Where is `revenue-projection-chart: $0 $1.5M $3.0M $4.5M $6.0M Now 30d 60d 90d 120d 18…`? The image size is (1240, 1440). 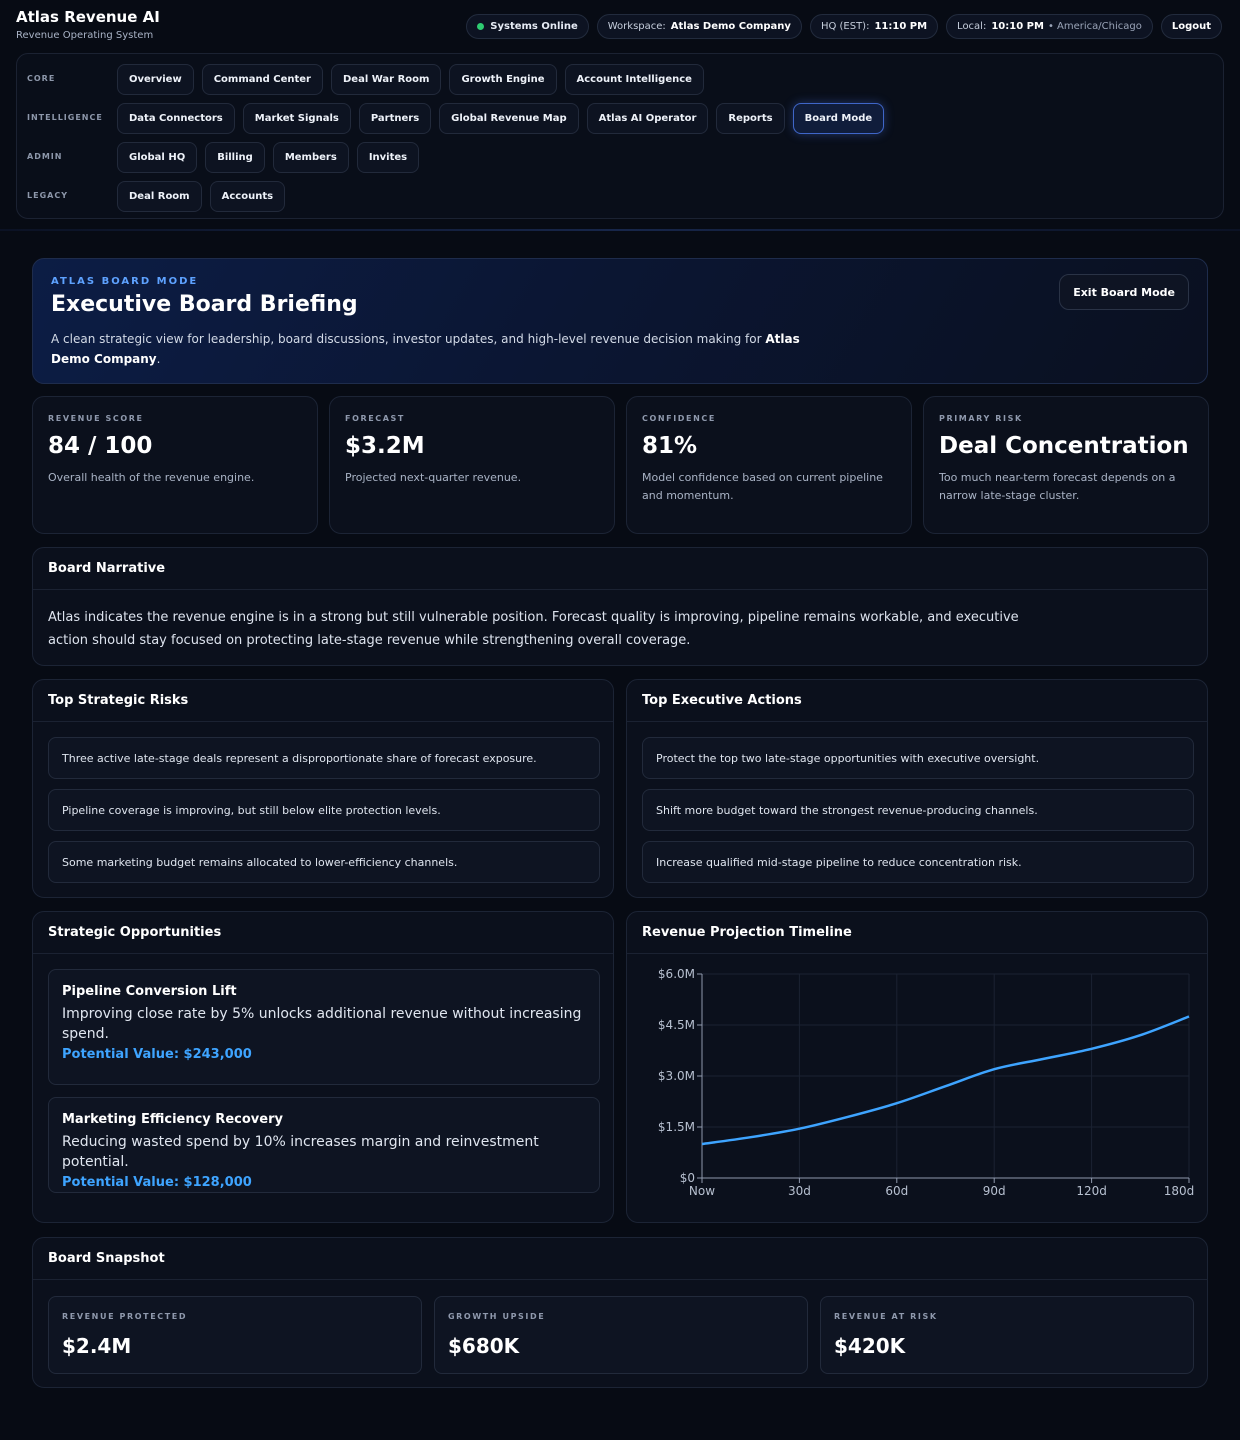 revenue-projection-chart: $0 $1.5M $3.0M $4.5M $6.0M Now 30d 60d 90d 120d 18… is located at coordinates (926, 1082).